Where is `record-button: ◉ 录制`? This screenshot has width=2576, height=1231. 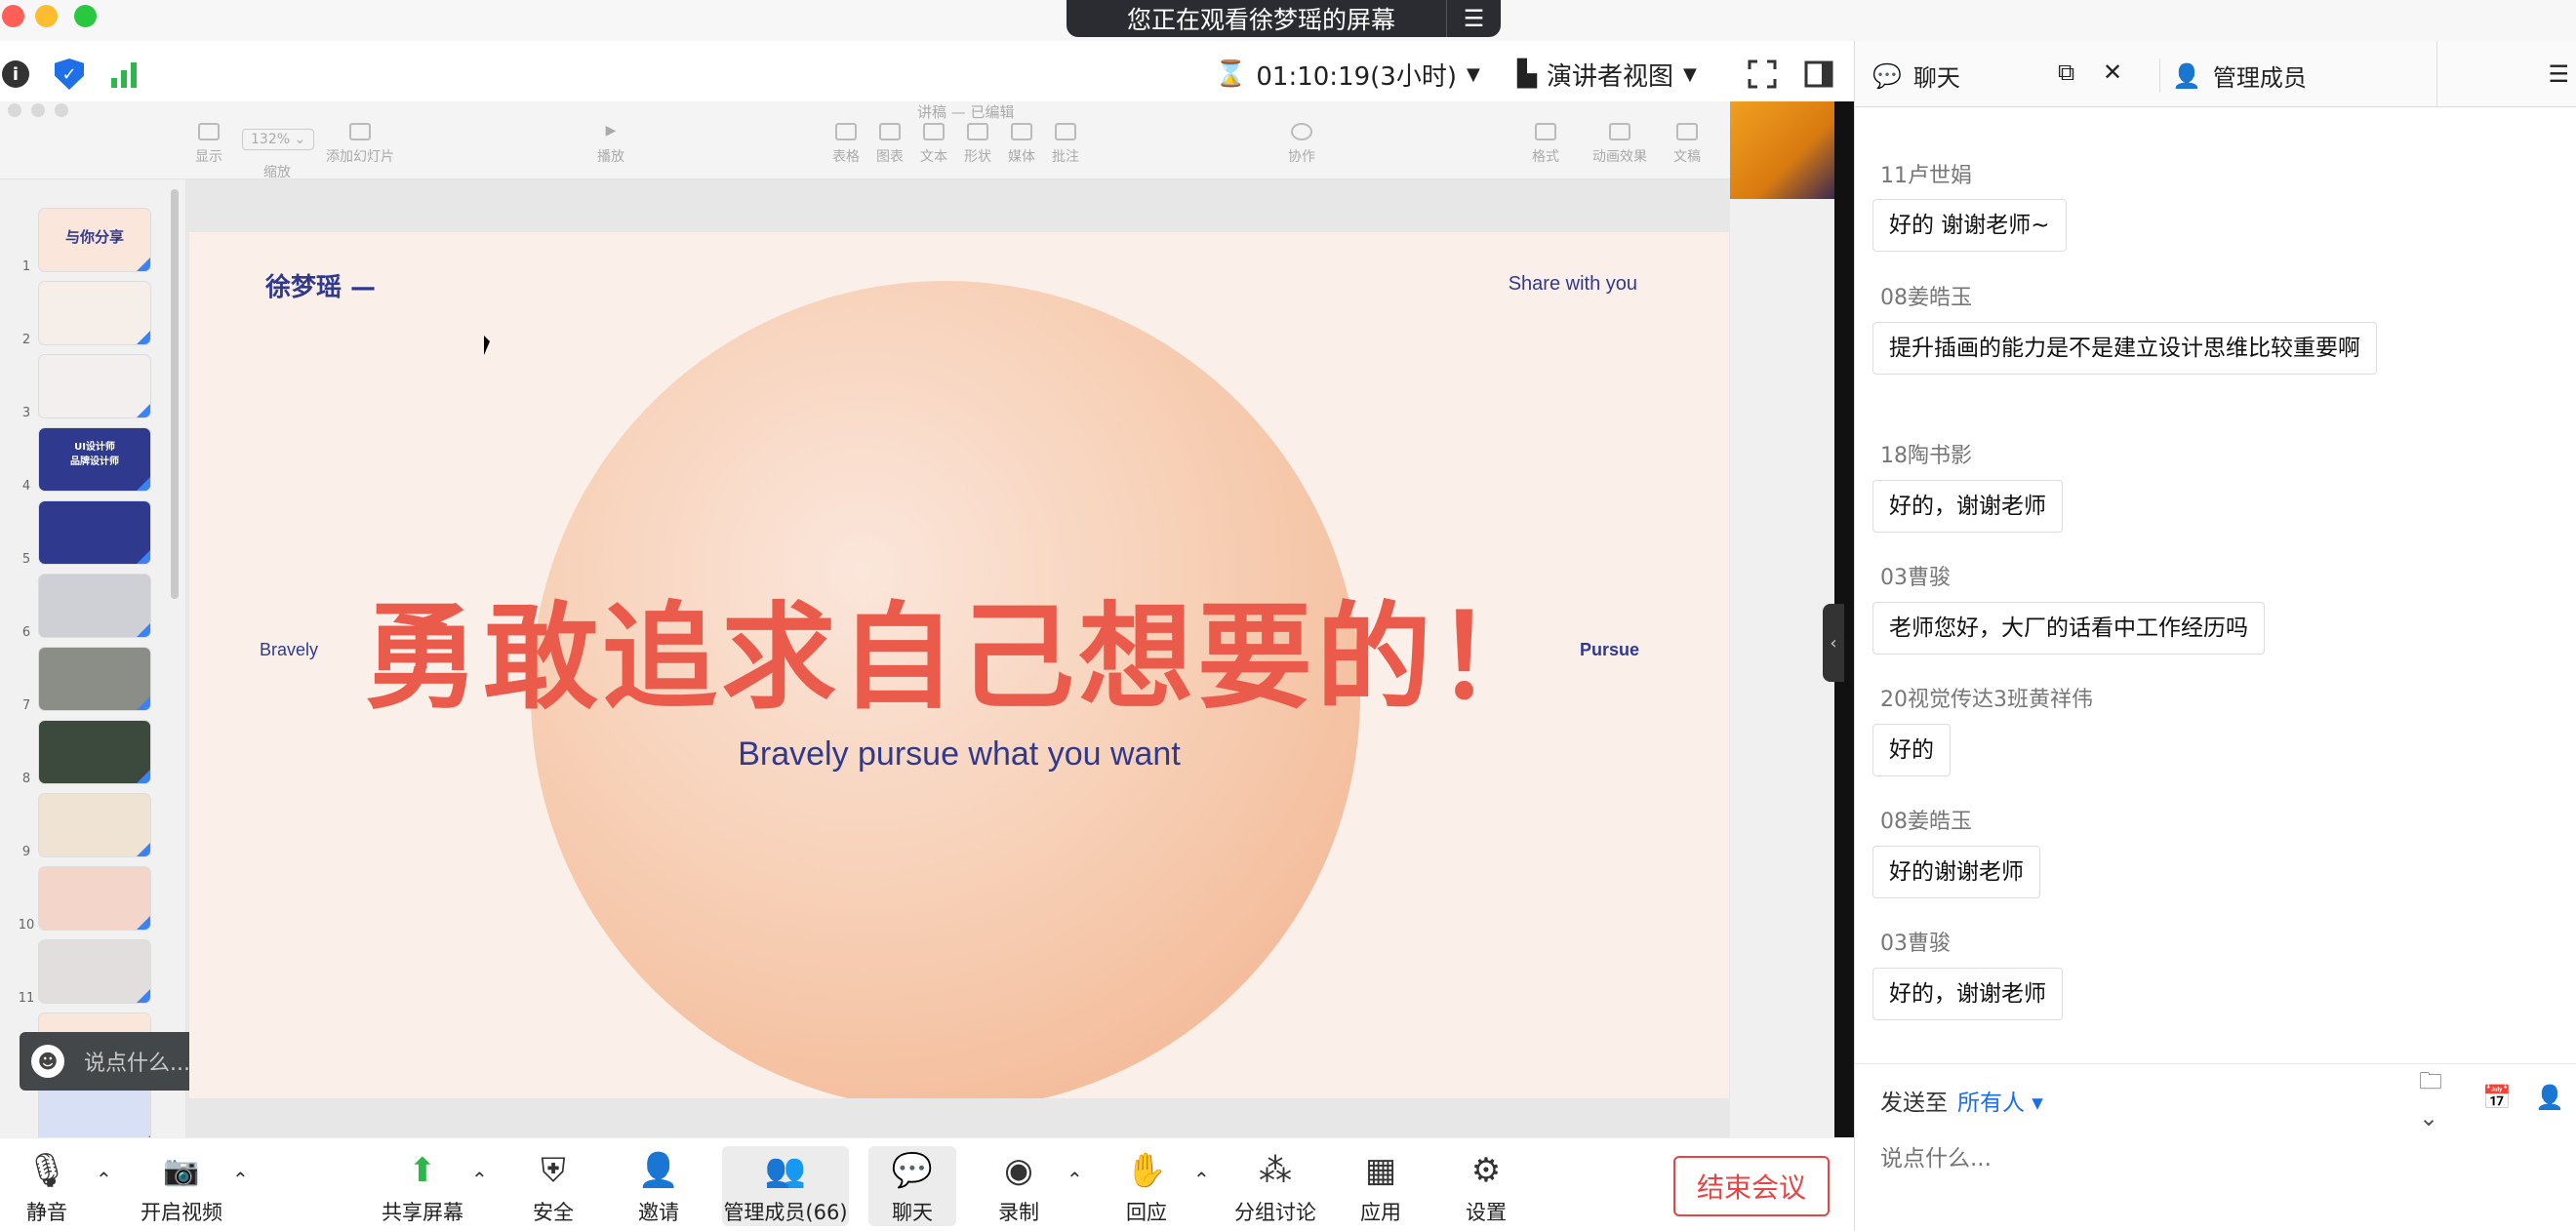 record-button: ◉ 录制 is located at coordinates (1018, 1188).